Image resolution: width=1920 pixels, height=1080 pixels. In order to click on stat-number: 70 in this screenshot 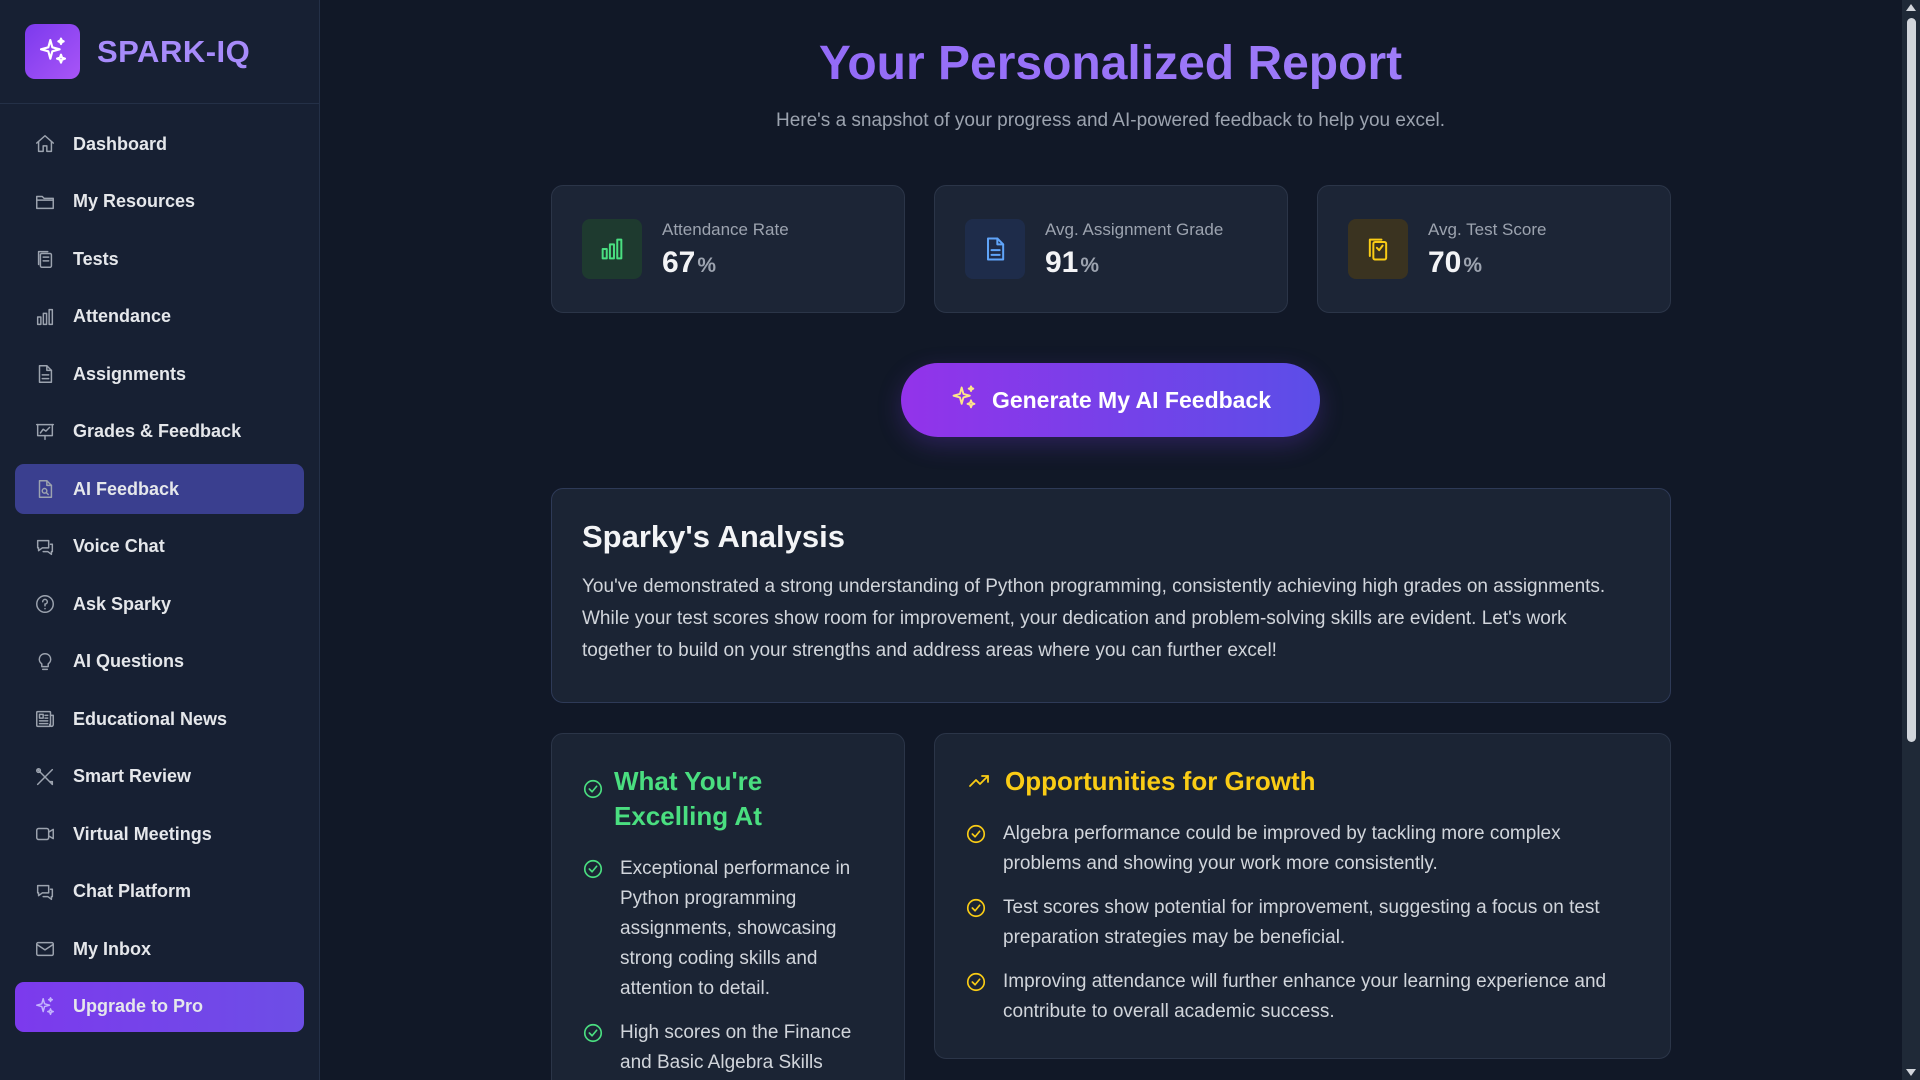, I will do `click(1445, 262)`.